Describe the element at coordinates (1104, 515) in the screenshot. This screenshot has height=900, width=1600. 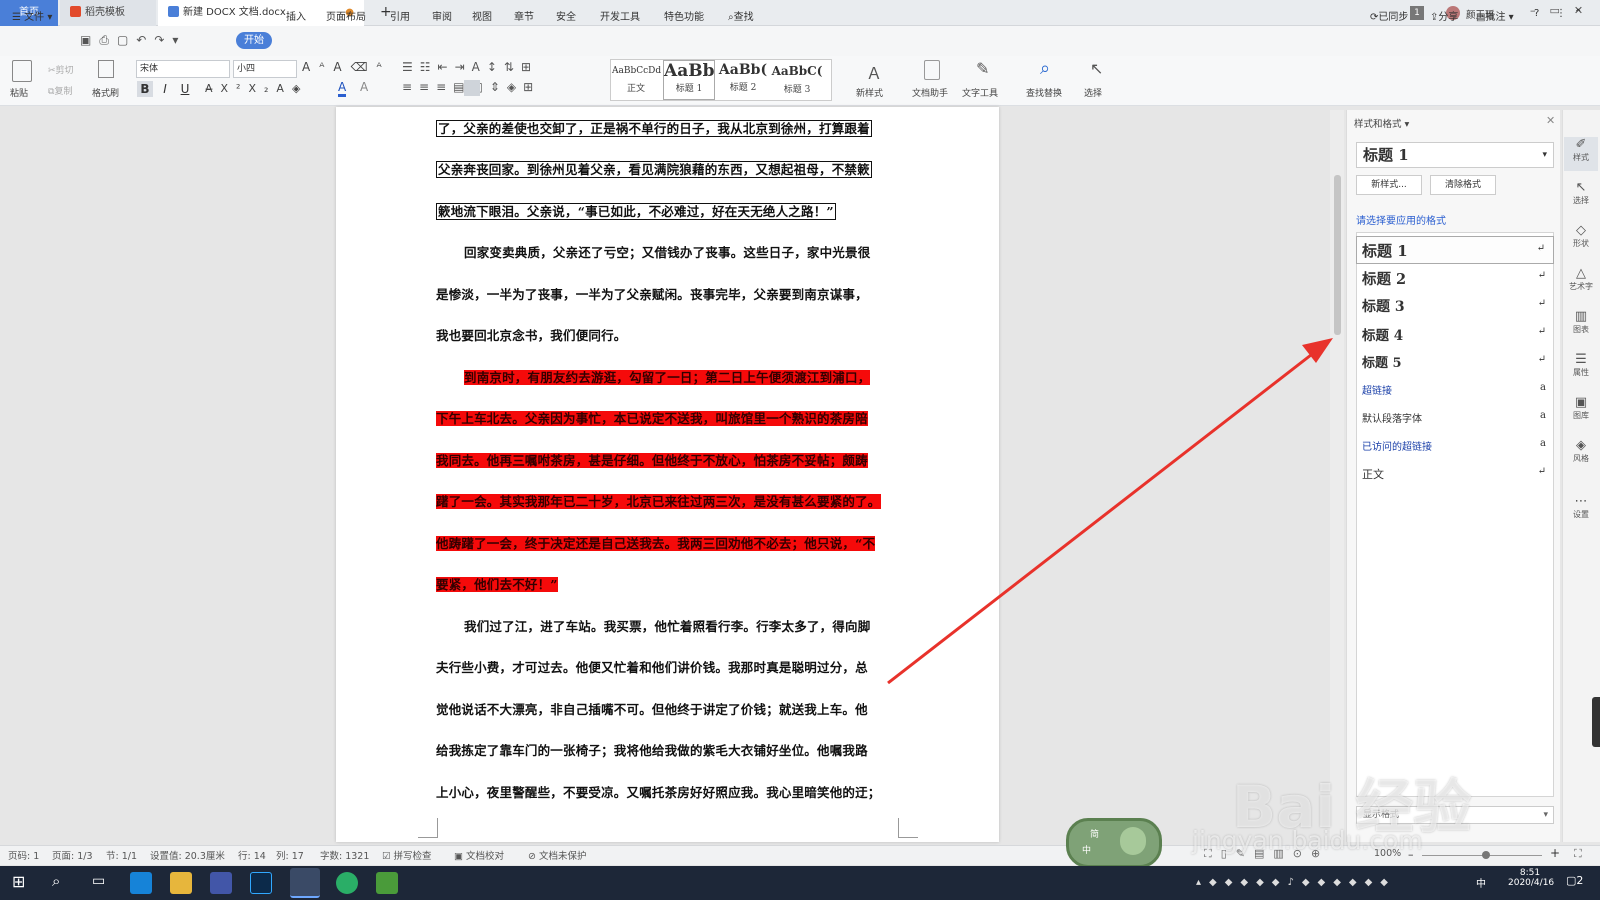
I see `arrow-shaft` at that location.